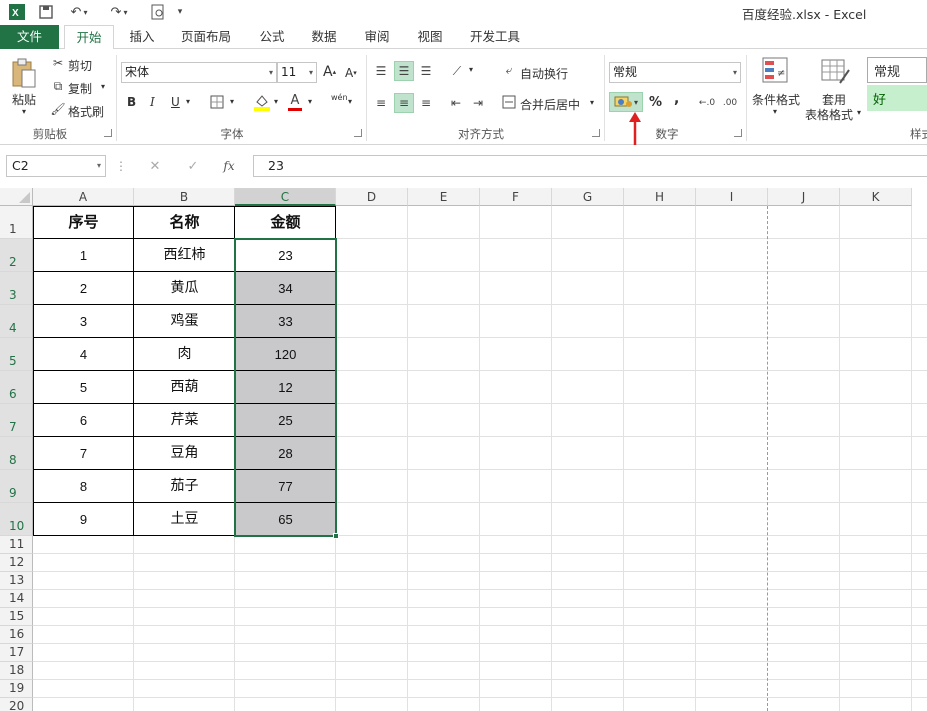 The height and width of the screenshot is (711, 927). I want to click on table-cell: 2, so click(83, 288).